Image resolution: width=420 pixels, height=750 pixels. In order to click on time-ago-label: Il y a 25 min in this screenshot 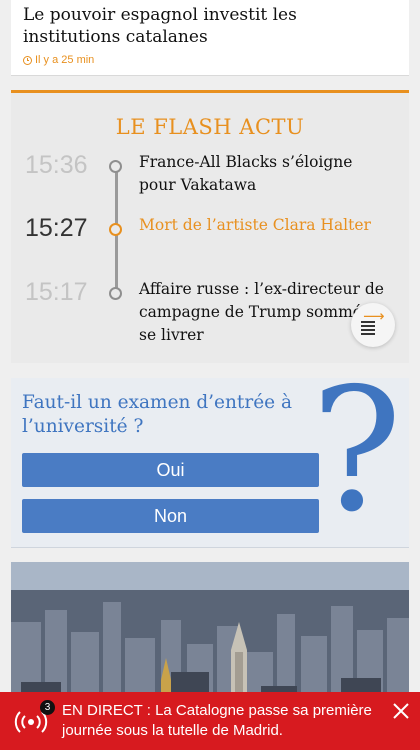, I will do `click(65, 60)`.